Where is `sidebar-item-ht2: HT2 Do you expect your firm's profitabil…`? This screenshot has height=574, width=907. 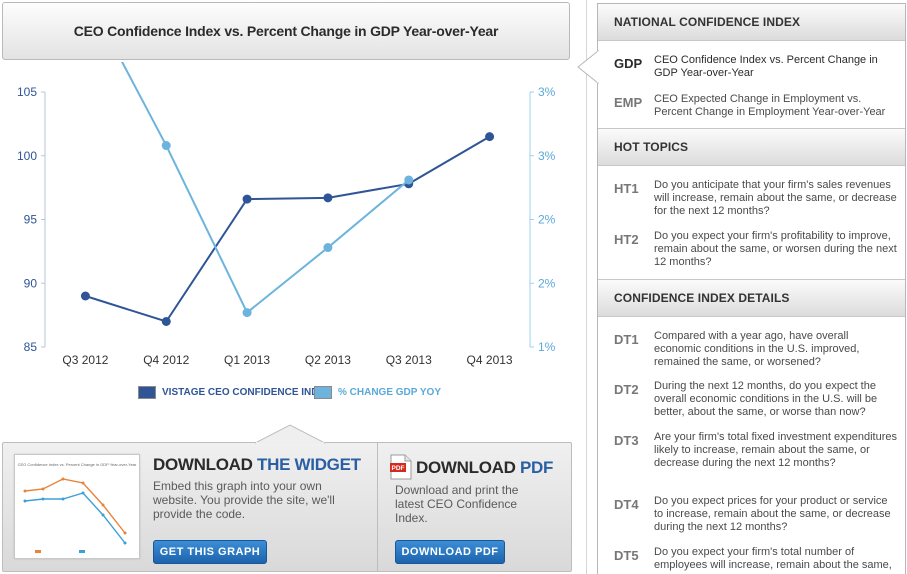 sidebar-item-ht2: HT2 Do you expect your firm's profitabil… is located at coordinates (751, 251).